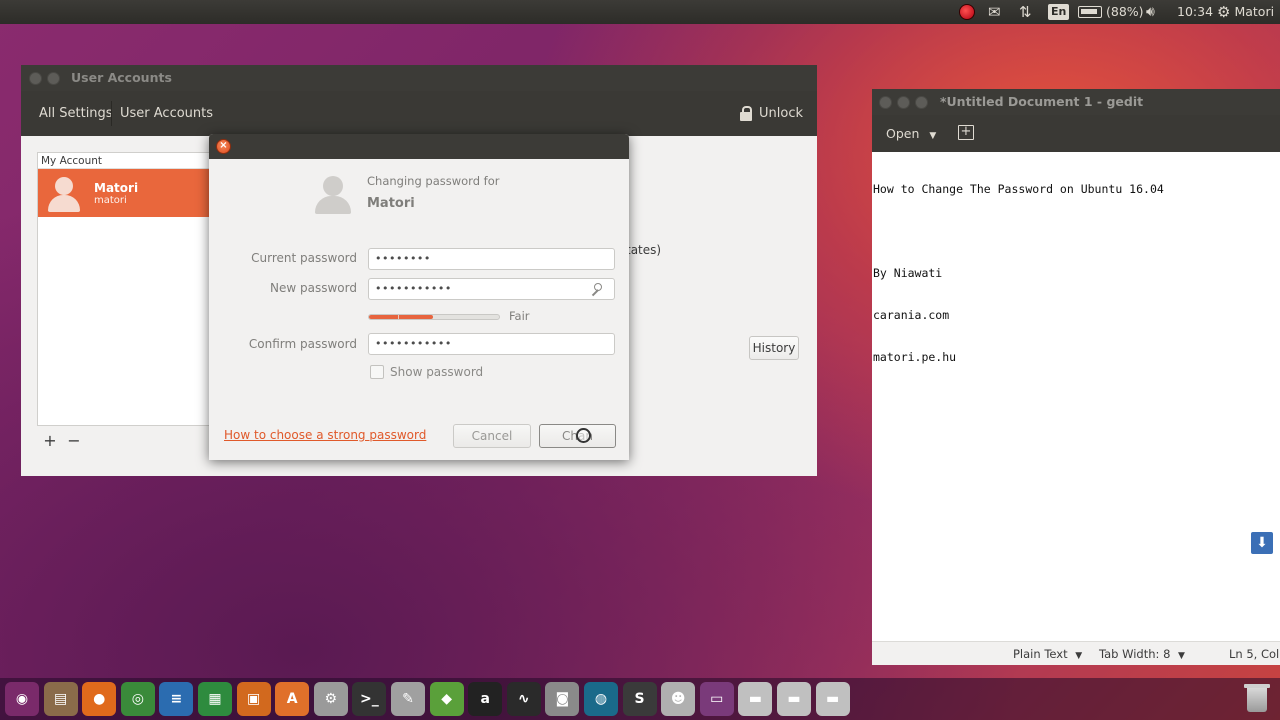  Describe the element at coordinates (794, 699) in the screenshot. I see `drive-2-icon: ▬` at that location.